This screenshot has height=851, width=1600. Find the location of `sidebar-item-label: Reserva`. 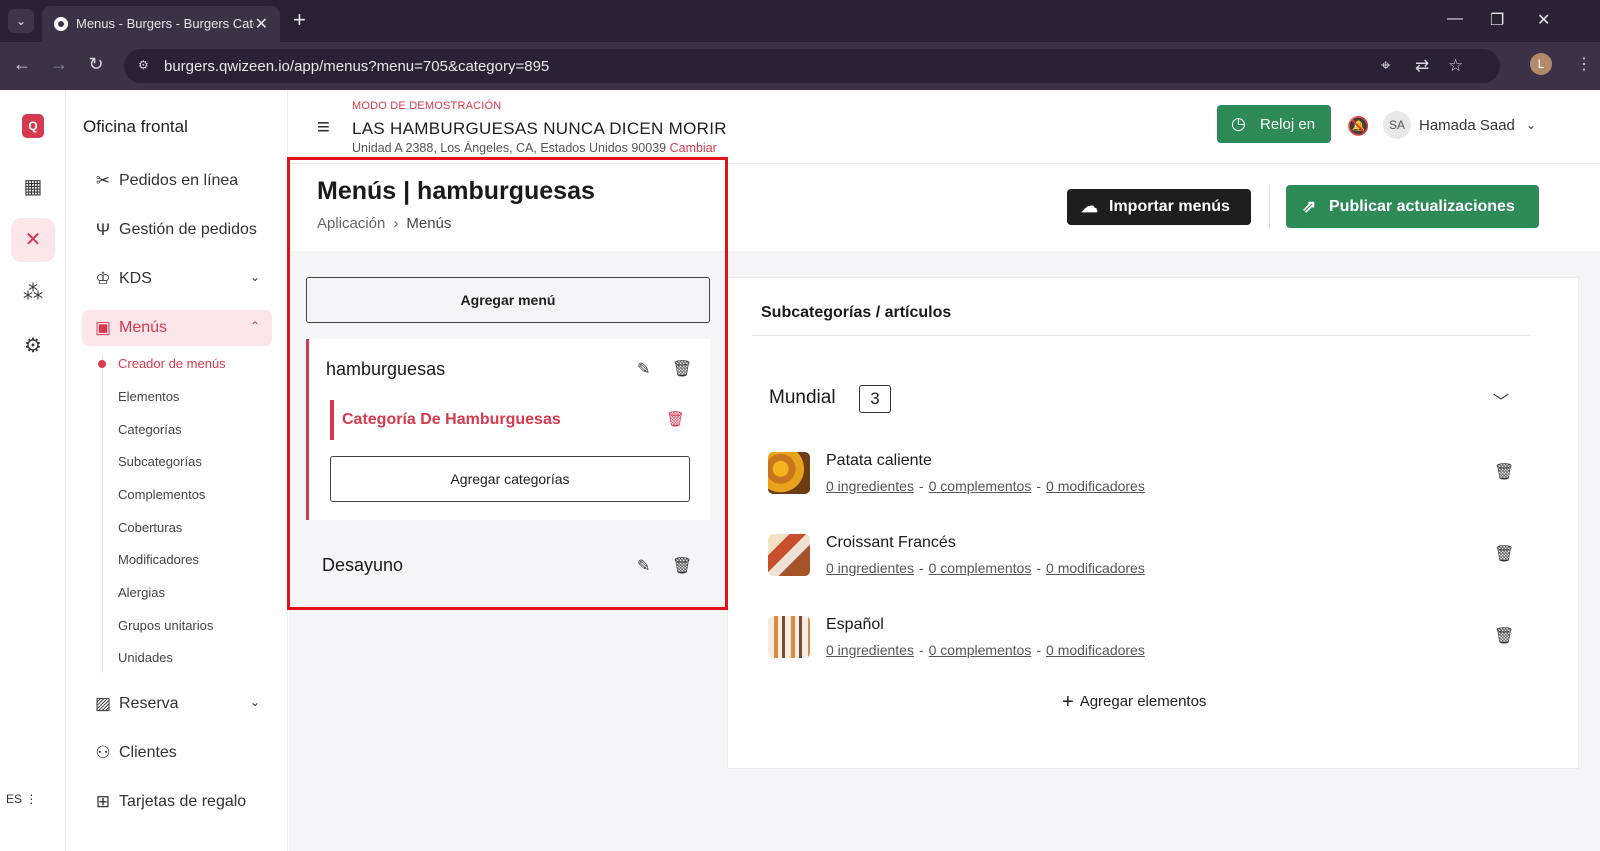

sidebar-item-label: Reserva is located at coordinates (149, 703).